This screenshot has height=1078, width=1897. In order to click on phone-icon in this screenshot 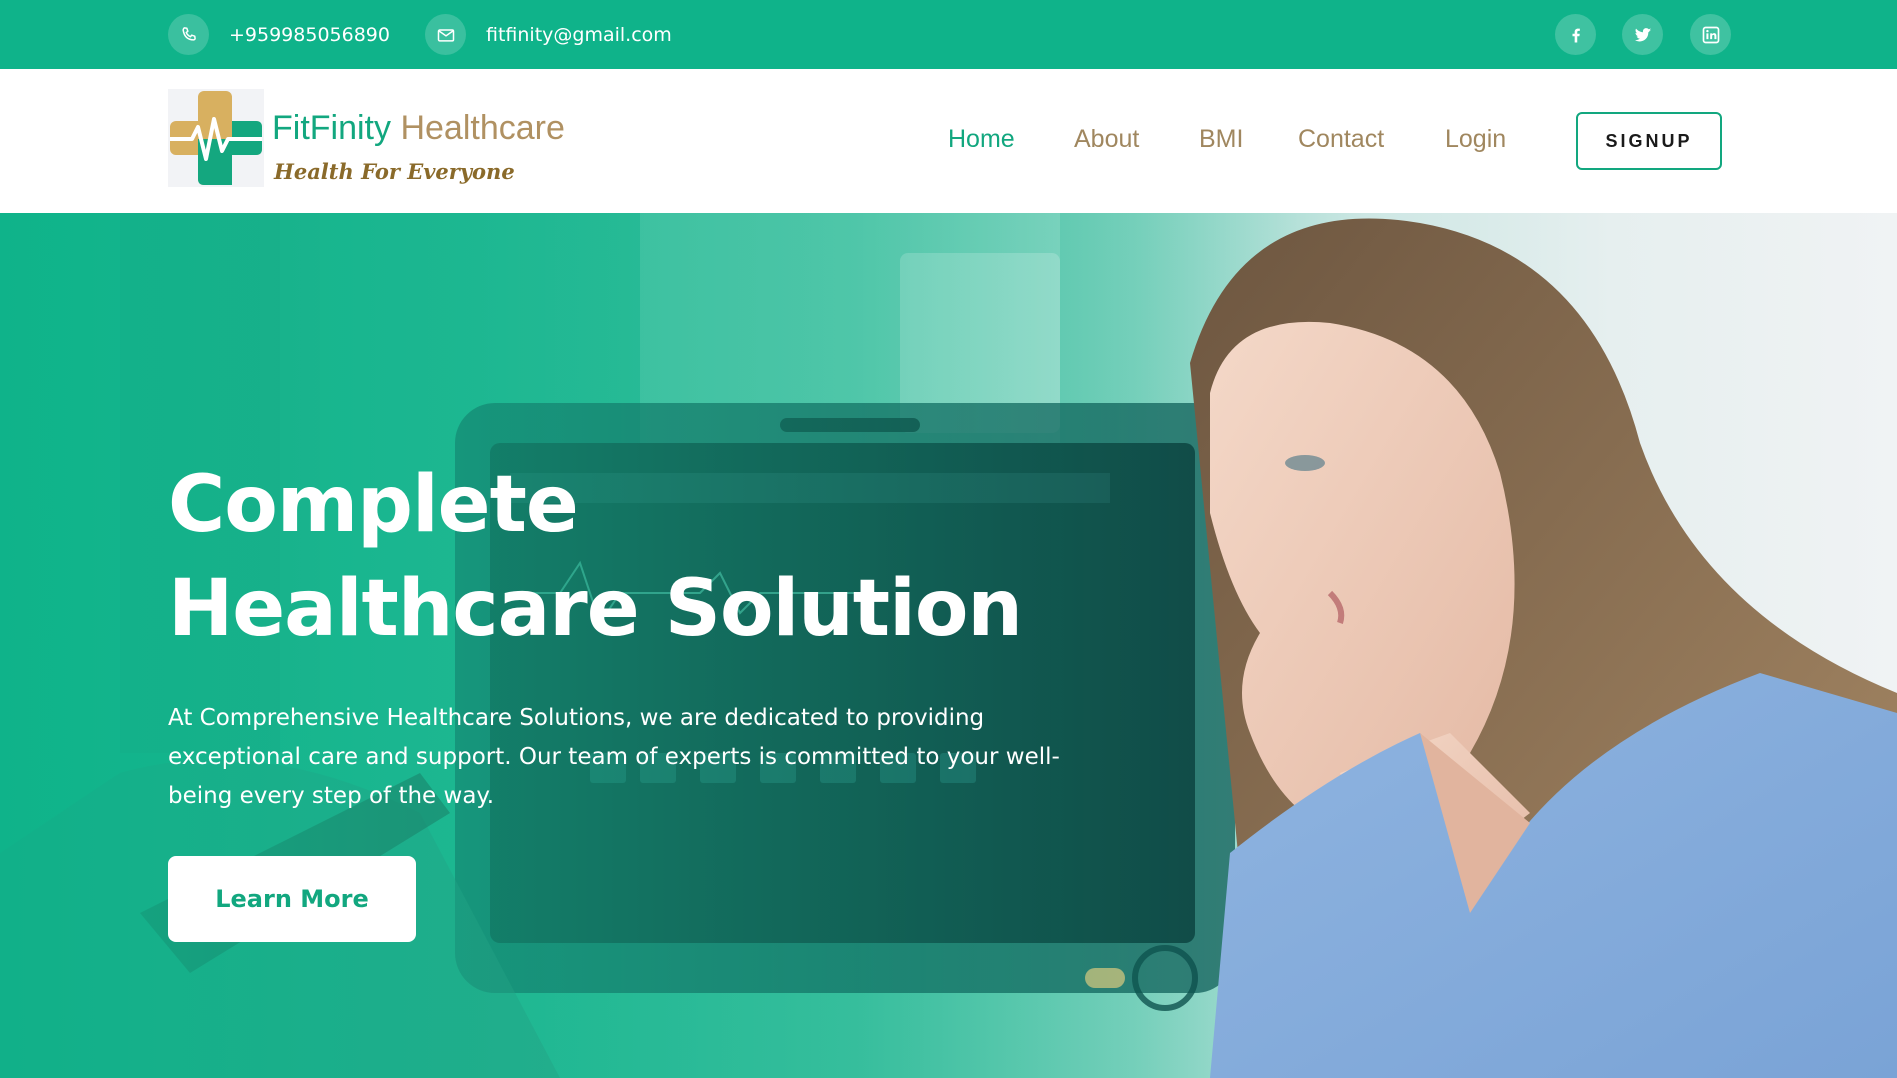, I will do `click(188, 34)`.